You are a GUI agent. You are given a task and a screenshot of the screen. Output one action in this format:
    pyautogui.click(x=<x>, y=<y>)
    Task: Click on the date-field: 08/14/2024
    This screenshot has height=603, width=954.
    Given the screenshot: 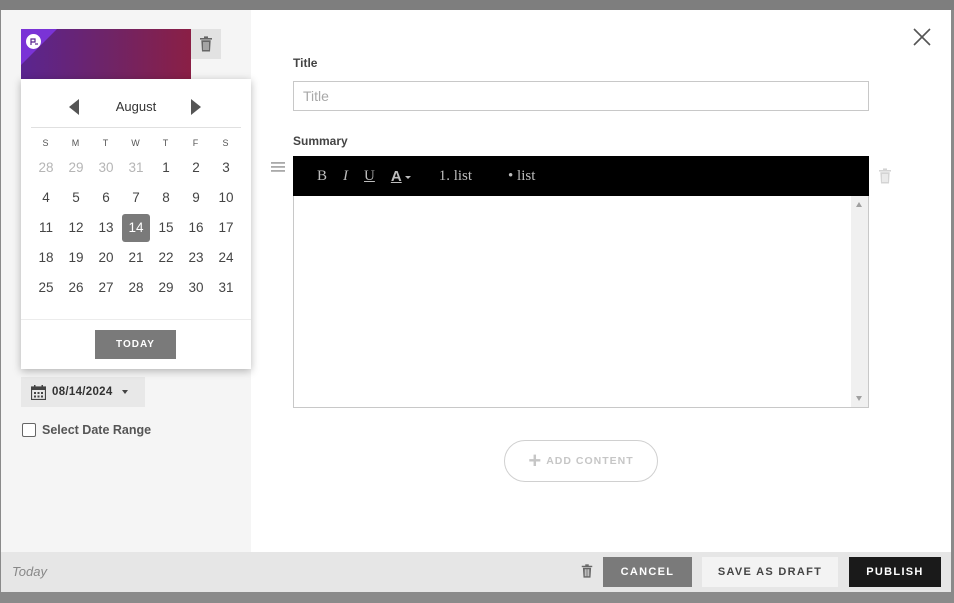 What is the action you would take?
    pyautogui.click(x=83, y=392)
    